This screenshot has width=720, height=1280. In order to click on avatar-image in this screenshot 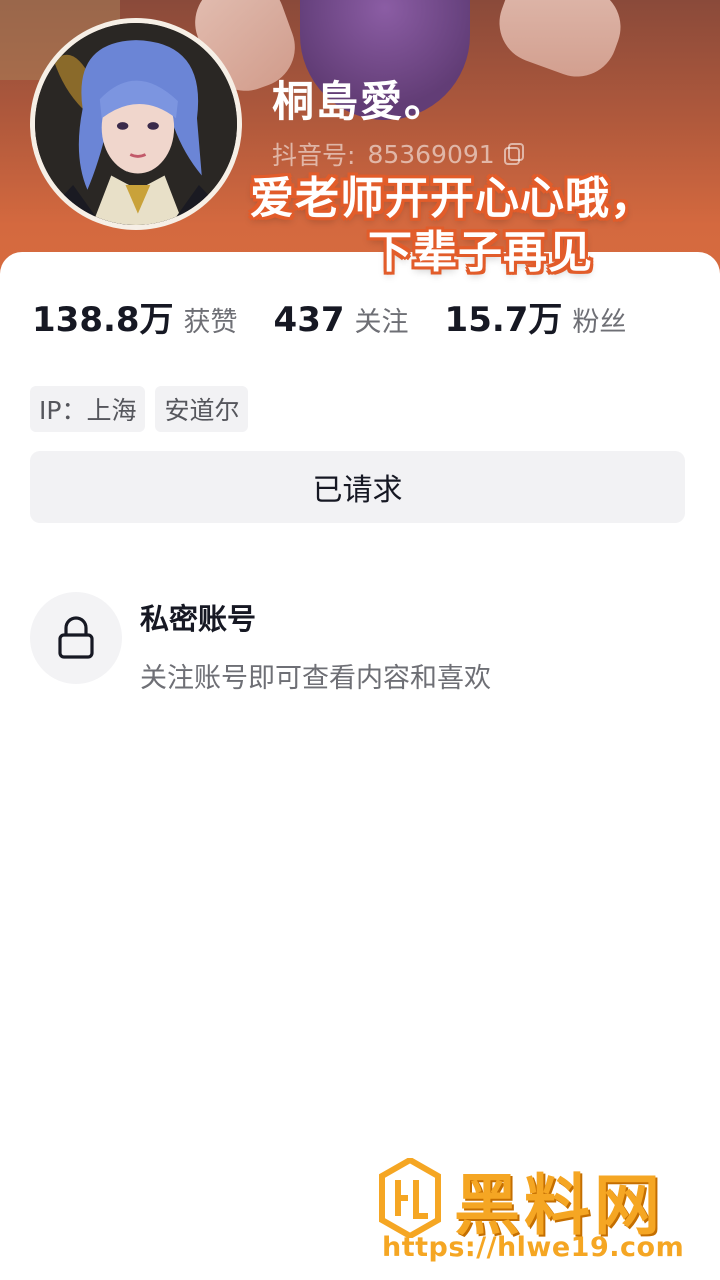, I will do `click(136, 124)`.